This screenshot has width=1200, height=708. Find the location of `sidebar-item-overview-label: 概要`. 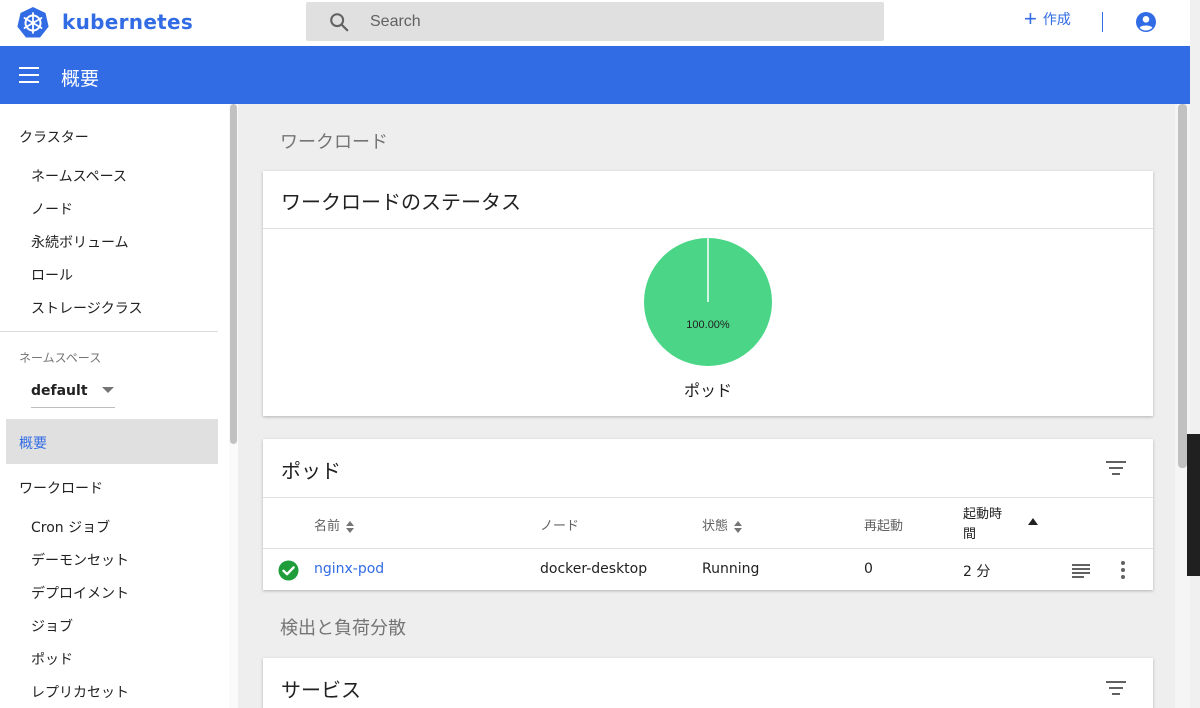

sidebar-item-overview-label: 概要 is located at coordinates (33, 444).